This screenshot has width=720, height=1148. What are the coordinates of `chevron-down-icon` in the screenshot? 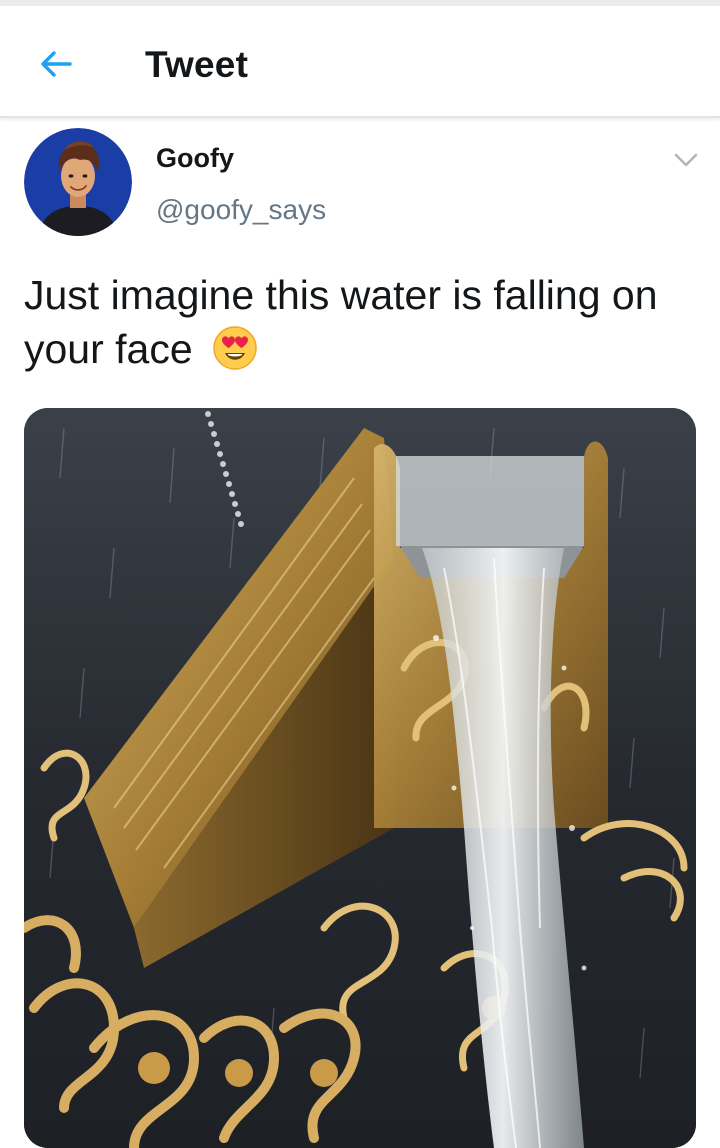 It's located at (686, 160).